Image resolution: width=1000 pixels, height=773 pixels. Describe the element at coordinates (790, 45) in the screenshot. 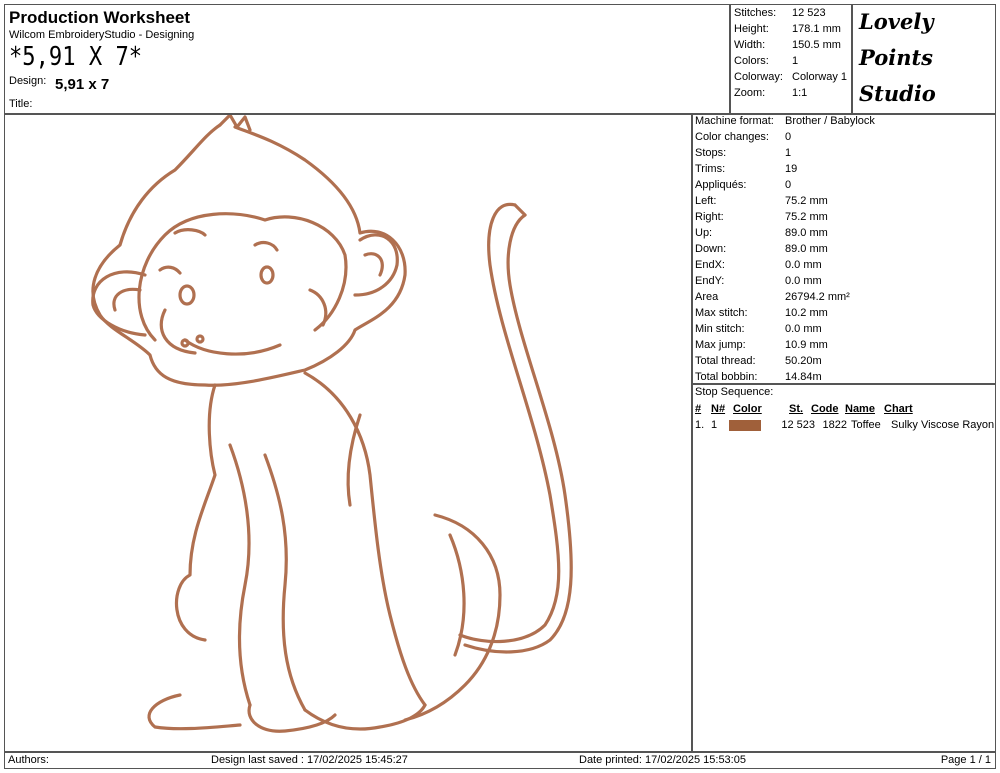

I see `kv-row: Width: 150.5 mm` at that location.